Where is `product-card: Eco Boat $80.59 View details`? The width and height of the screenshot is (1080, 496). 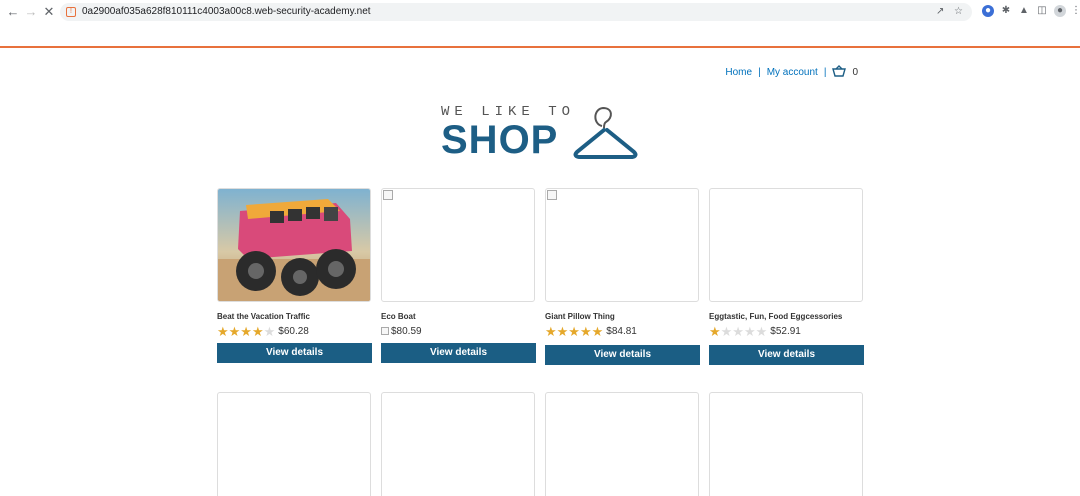 product-card: Eco Boat $80.59 View details is located at coordinates (459, 275).